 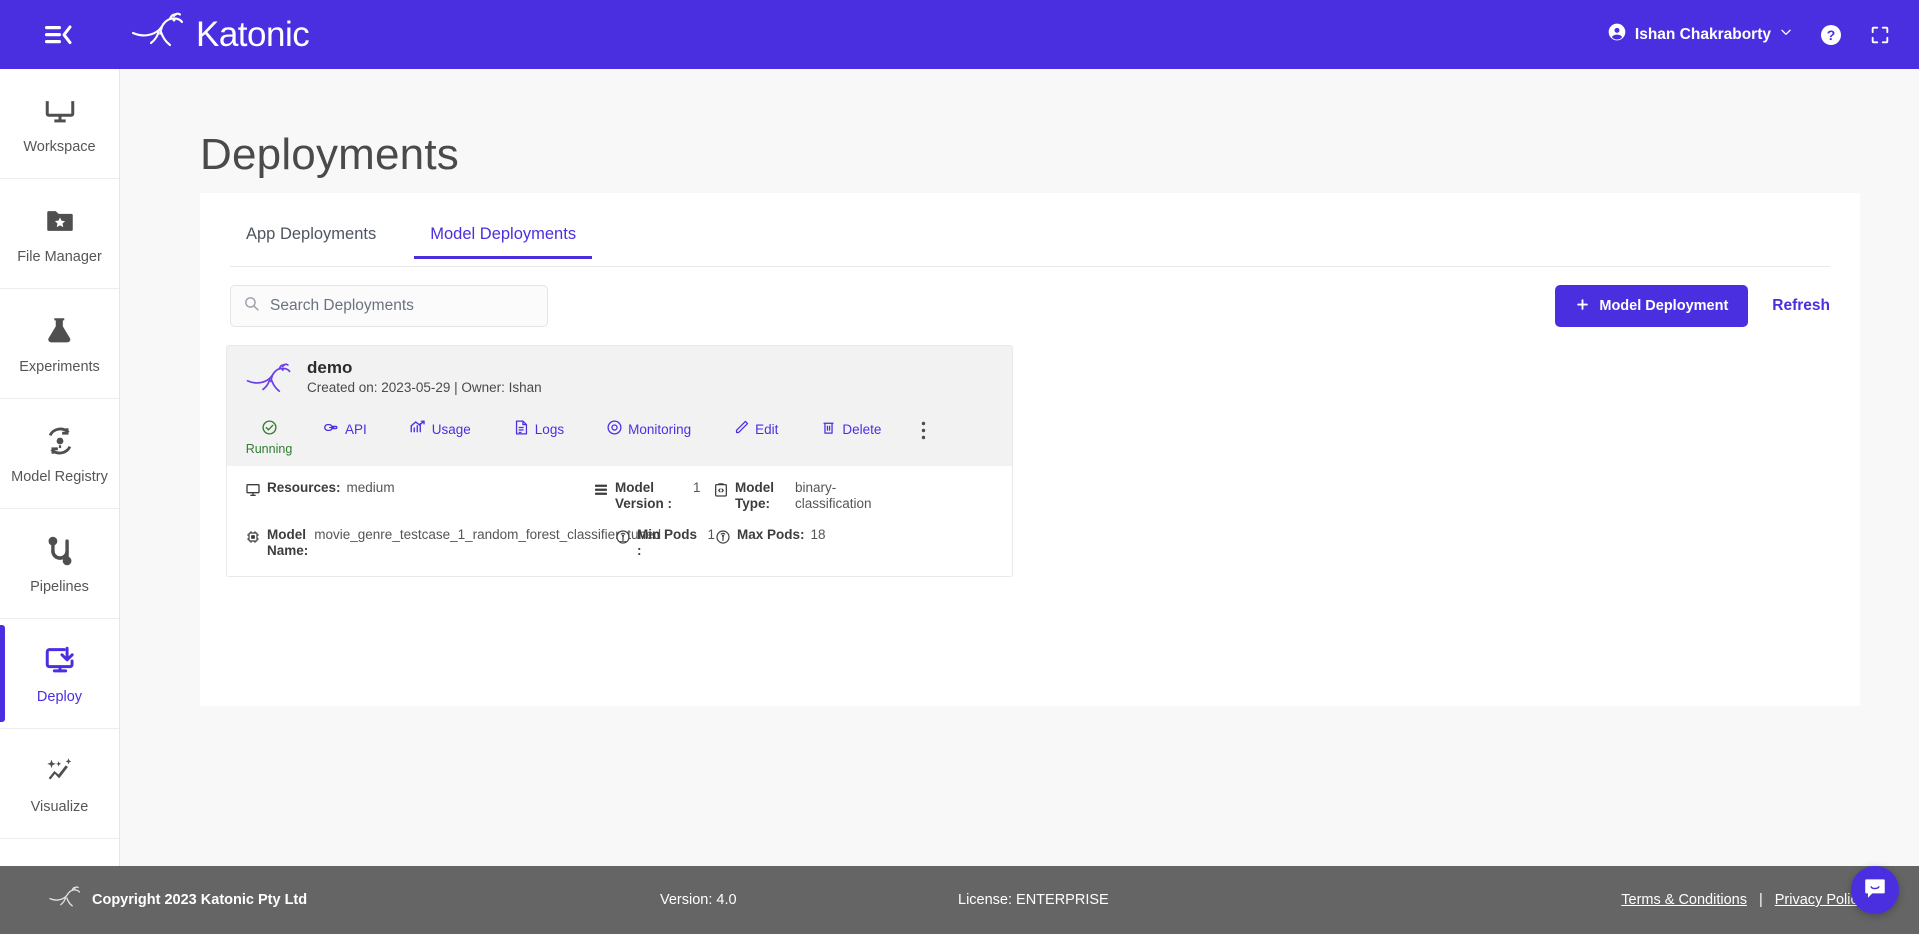 I want to click on footer-links: Terms & Conditions | Privacy Policy, so click(x=1743, y=900).